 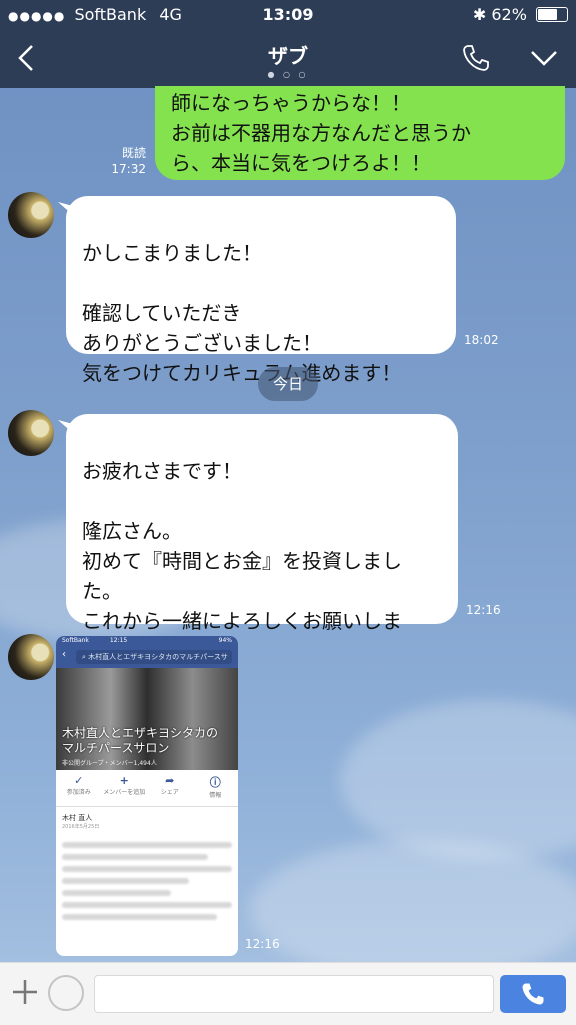 What do you see at coordinates (75, 640) in the screenshot?
I see `inner-carrier: SoftBank` at bounding box center [75, 640].